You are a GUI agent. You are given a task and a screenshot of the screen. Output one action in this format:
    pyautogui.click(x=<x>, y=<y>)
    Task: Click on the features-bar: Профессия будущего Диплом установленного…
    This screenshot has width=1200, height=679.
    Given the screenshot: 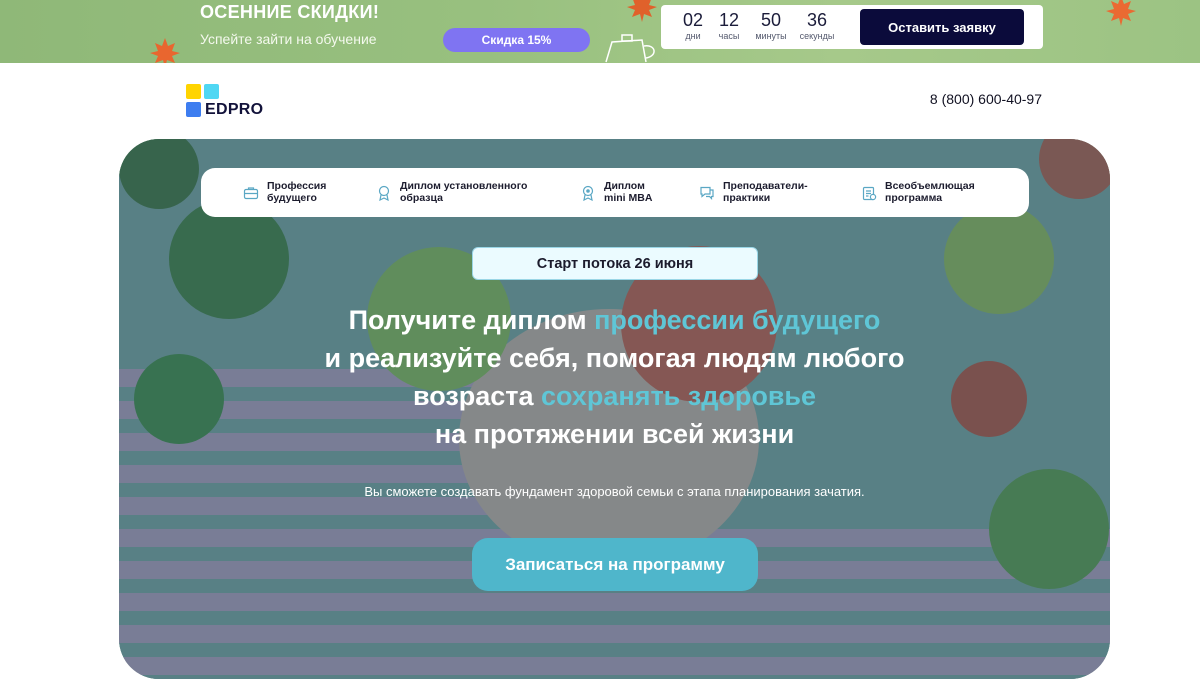 What is the action you would take?
    pyautogui.click(x=615, y=192)
    